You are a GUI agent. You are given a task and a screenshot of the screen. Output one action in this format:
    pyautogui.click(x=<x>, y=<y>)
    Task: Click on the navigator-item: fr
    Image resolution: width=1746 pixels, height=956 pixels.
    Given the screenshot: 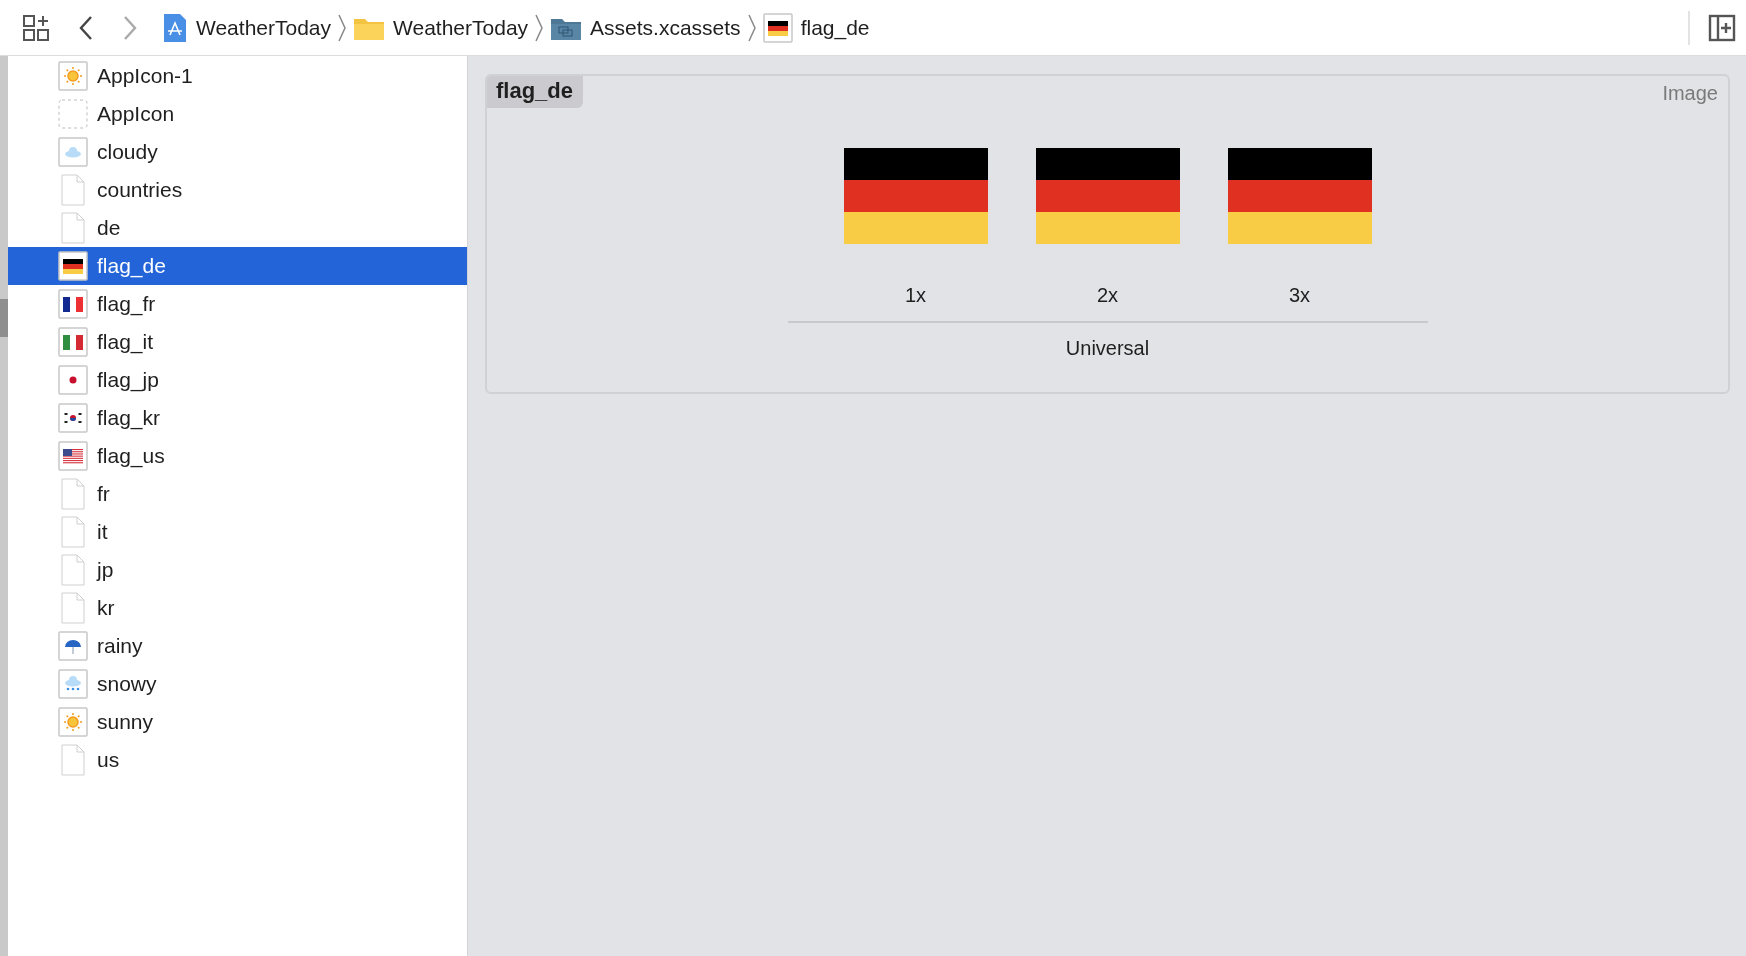 What is the action you would take?
    pyautogui.click(x=237, y=494)
    